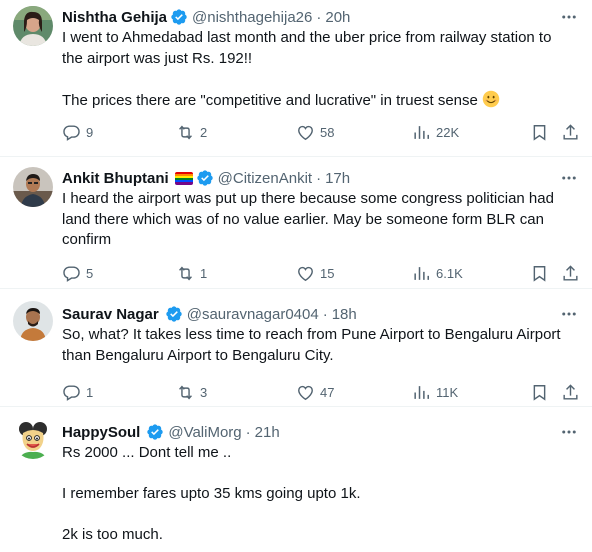 The width and height of the screenshot is (592, 552). I want to click on repost-button: 2, so click(191, 132).